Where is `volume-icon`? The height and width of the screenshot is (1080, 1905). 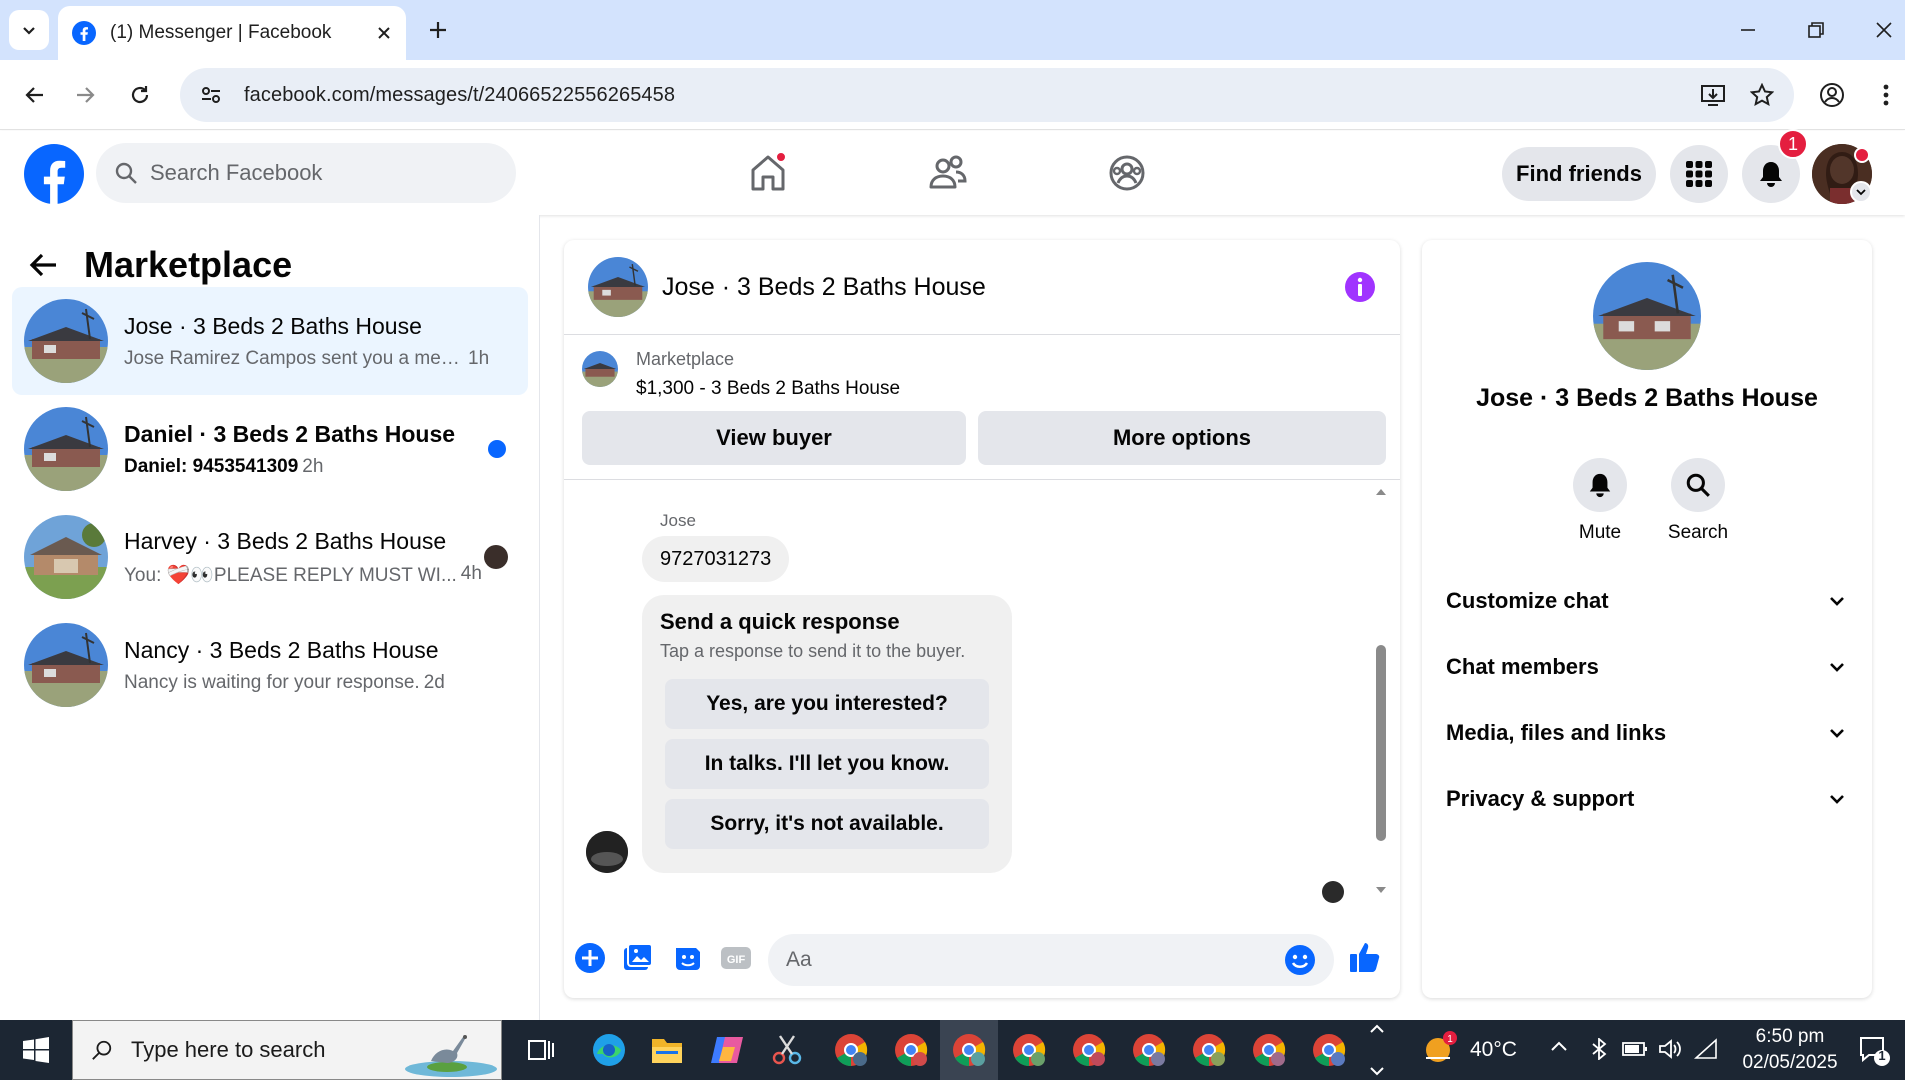
volume-icon is located at coordinates (1670, 1049).